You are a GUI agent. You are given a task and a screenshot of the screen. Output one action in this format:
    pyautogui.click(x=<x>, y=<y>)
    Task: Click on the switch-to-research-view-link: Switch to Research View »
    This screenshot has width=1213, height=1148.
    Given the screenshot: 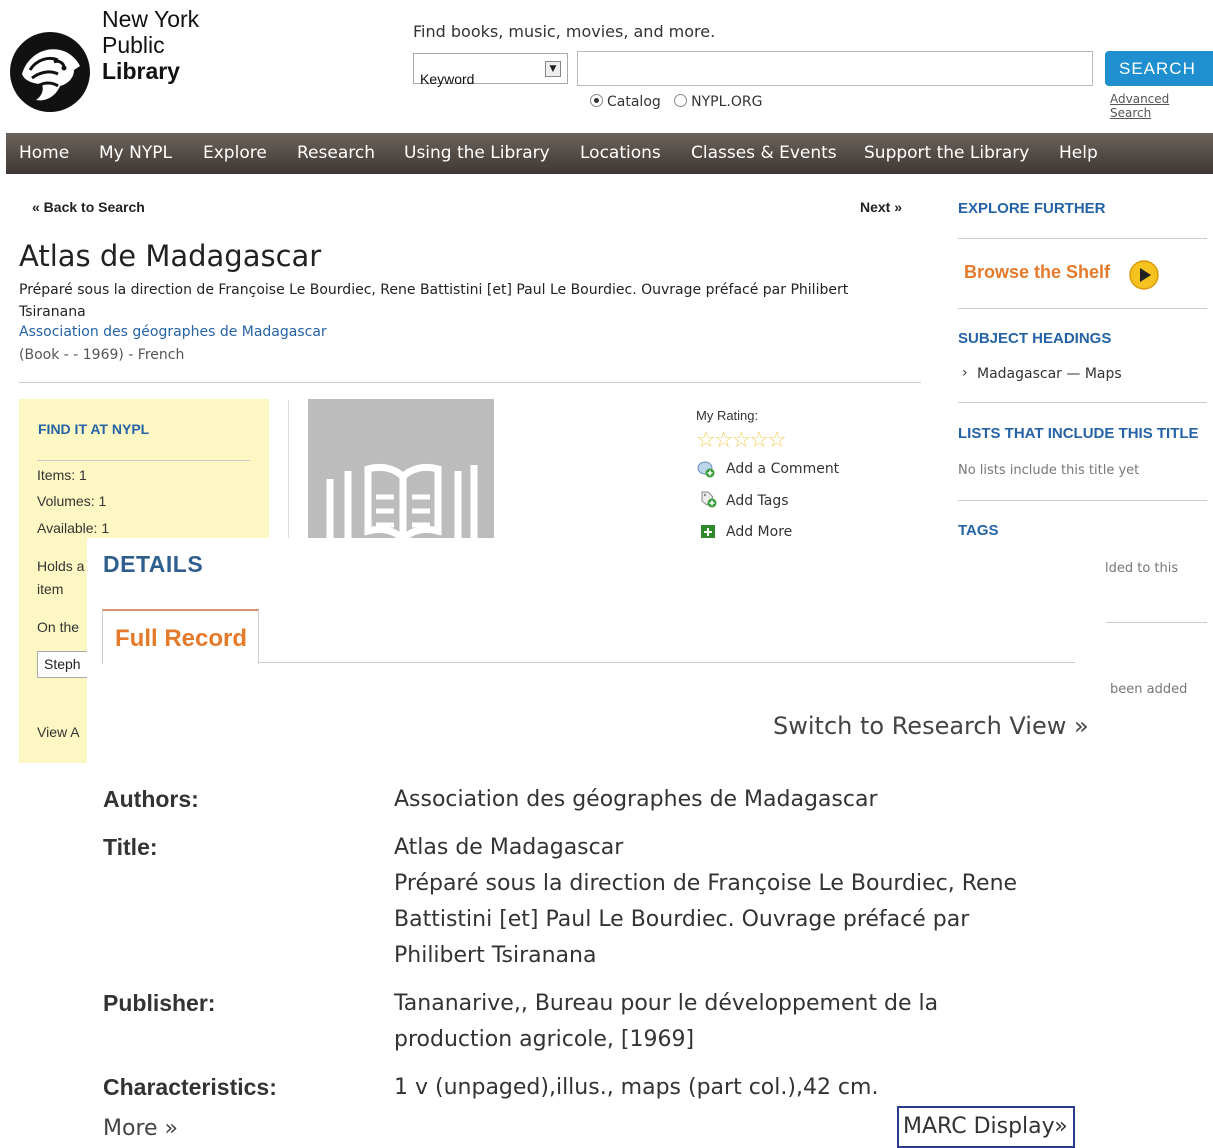 What is the action you would take?
    pyautogui.click(x=931, y=726)
    